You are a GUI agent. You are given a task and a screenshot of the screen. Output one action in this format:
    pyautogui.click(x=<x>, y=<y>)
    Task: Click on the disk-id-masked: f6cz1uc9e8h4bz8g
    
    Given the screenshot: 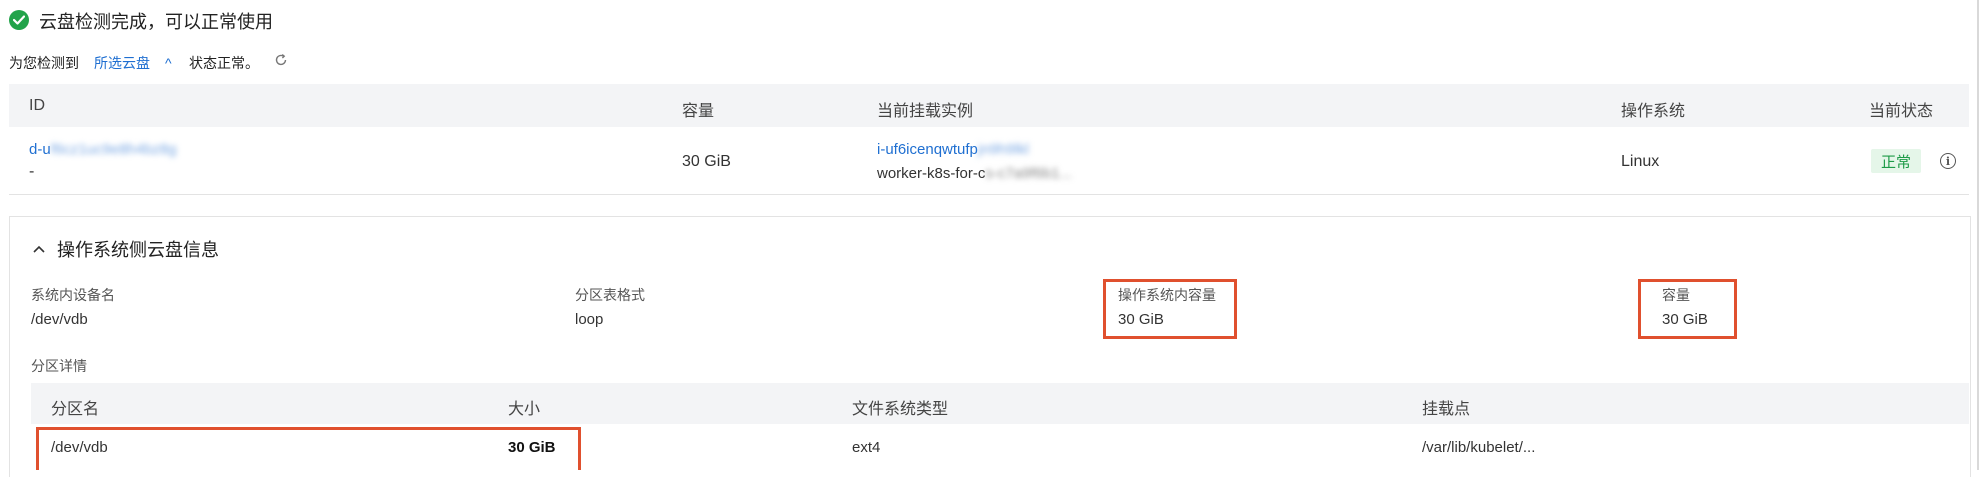 What is the action you would take?
    pyautogui.click(x=113, y=149)
    